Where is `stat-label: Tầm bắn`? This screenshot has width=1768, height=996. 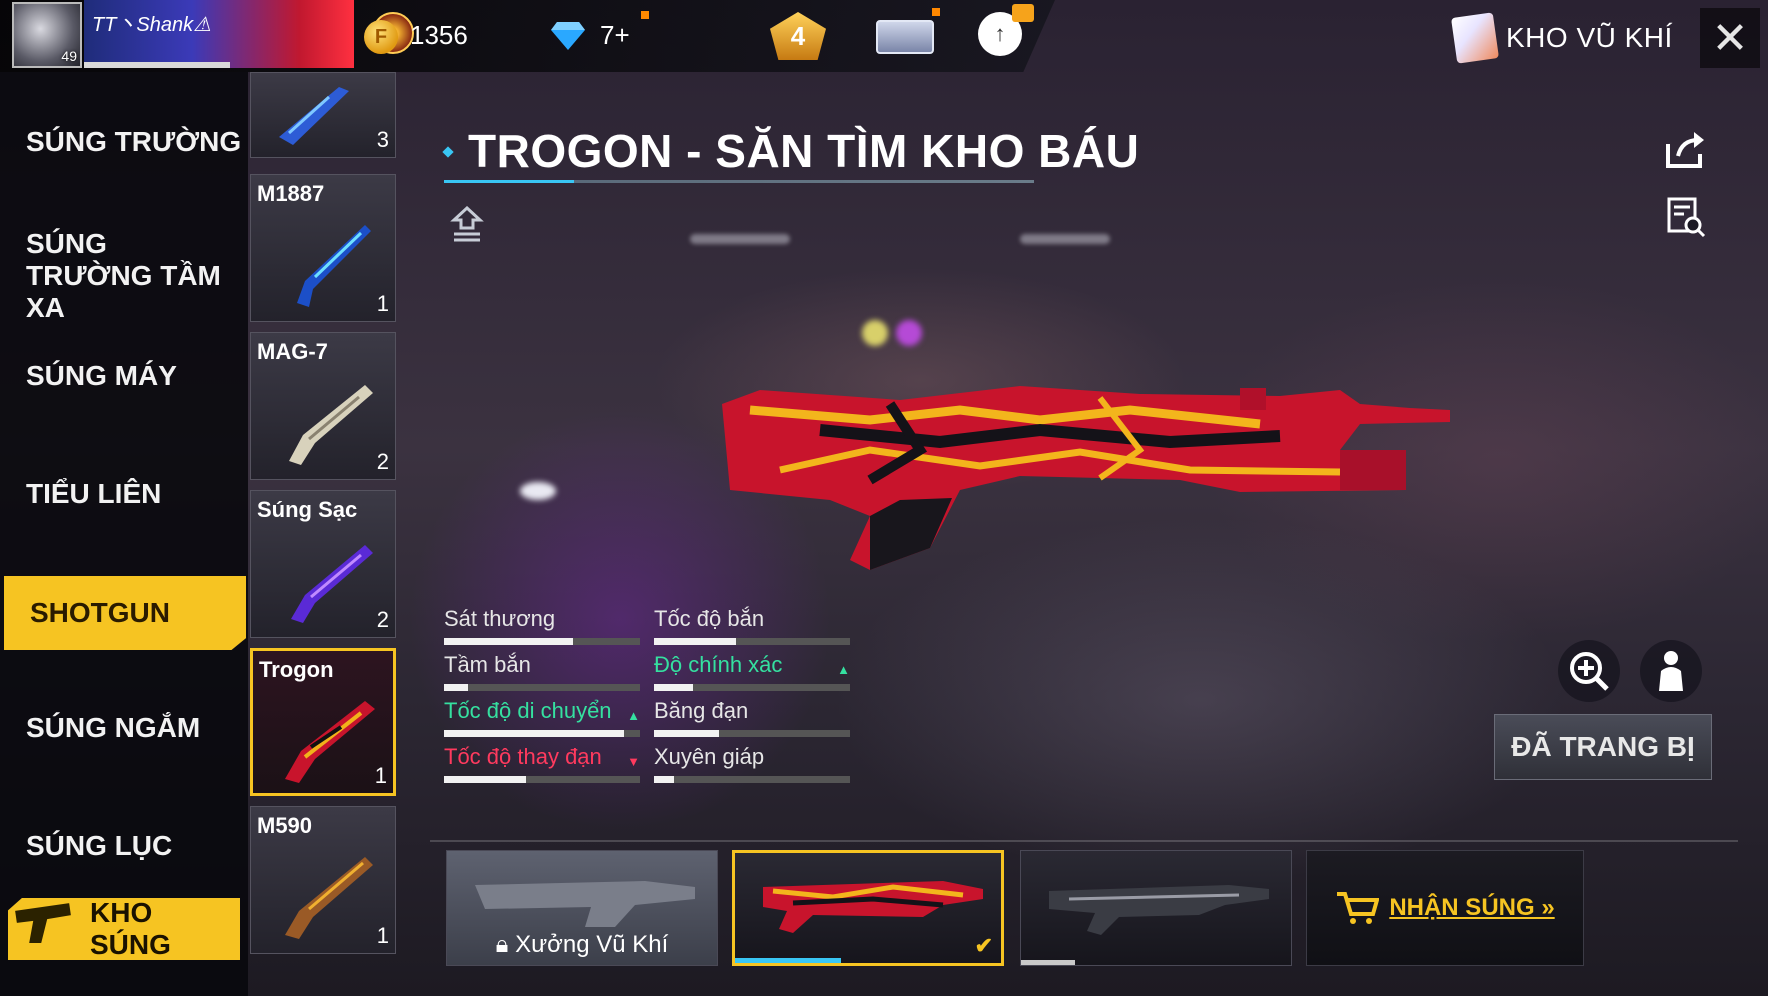 stat-label: Tầm bắn is located at coordinates (487, 664).